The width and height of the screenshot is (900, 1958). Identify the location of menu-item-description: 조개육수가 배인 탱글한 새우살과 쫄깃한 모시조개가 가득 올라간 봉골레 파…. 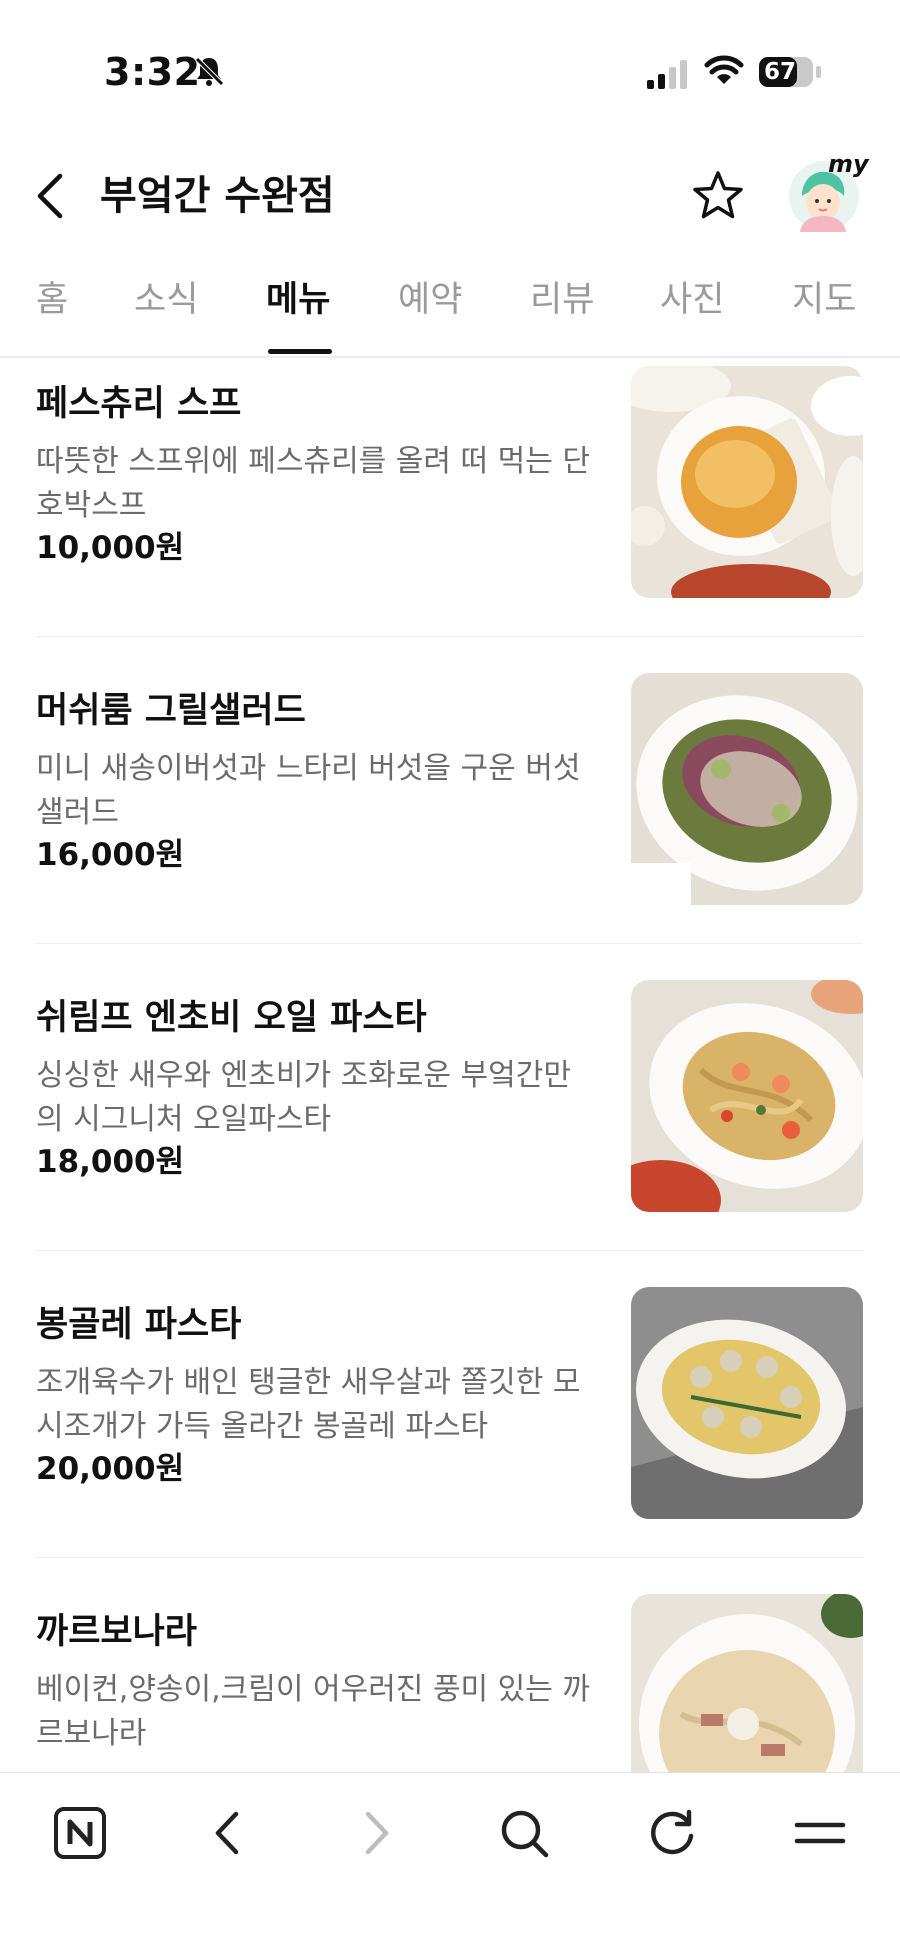
(308, 1404).